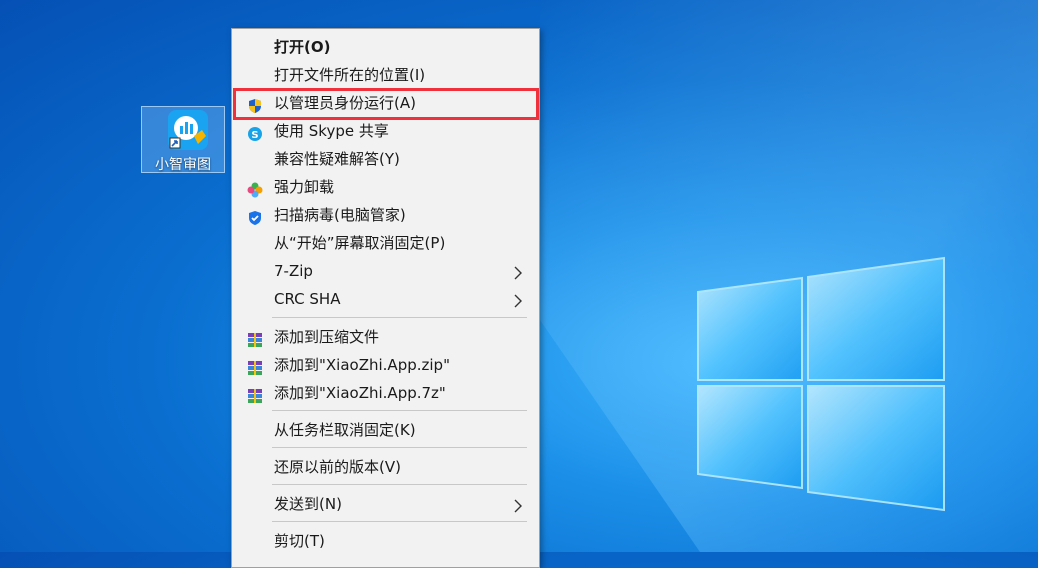 Image resolution: width=1038 pixels, height=568 pixels. Describe the element at coordinates (345, 430) in the screenshot. I see `menu-item-label: 从任务栏取消固定(K)` at that location.